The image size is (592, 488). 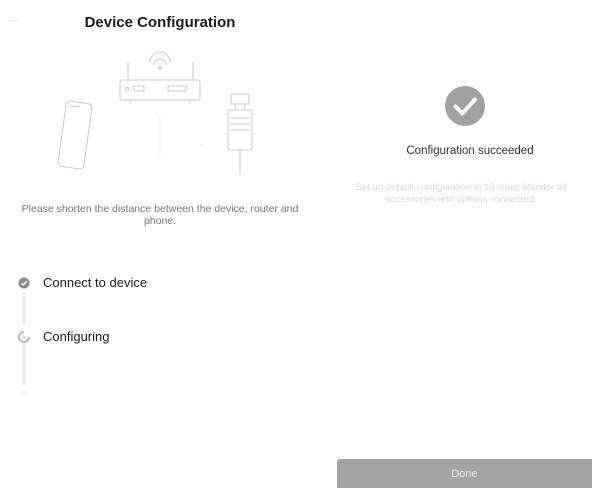 What do you see at coordinates (240, 133) in the screenshot?
I see `plug-icon` at bounding box center [240, 133].